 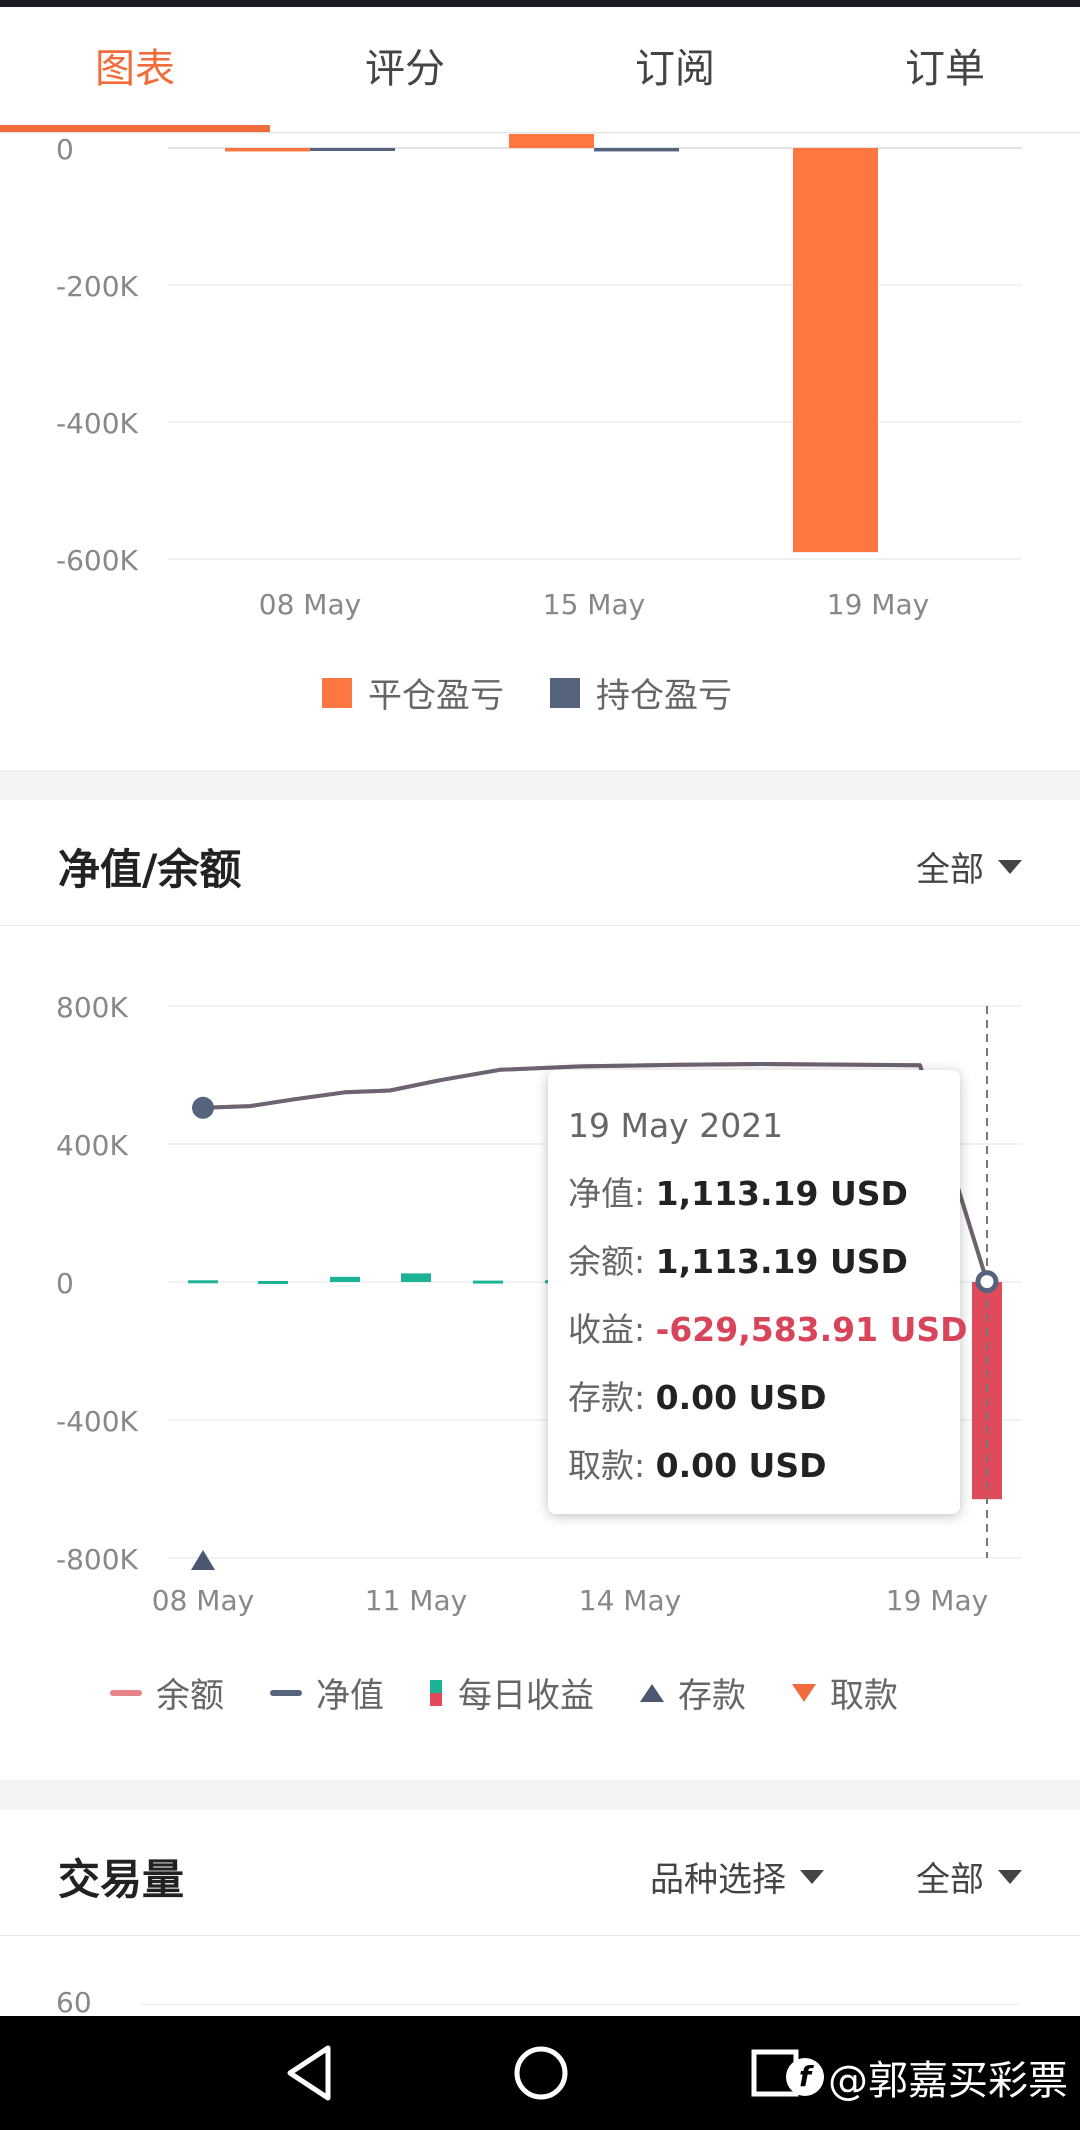 What do you see at coordinates (676, 1125) in the screenshot?
I see `tooltip-date: 19 May 2021` at bounding box center [676, 1125].